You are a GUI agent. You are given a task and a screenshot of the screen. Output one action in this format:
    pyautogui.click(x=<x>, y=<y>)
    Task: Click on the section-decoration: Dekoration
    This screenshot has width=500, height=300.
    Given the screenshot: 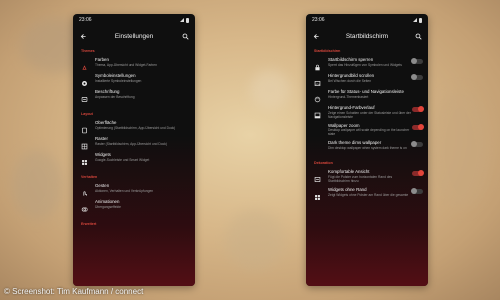 What is the action you would take?
    pyautogui.click(x=323, y=162)
    